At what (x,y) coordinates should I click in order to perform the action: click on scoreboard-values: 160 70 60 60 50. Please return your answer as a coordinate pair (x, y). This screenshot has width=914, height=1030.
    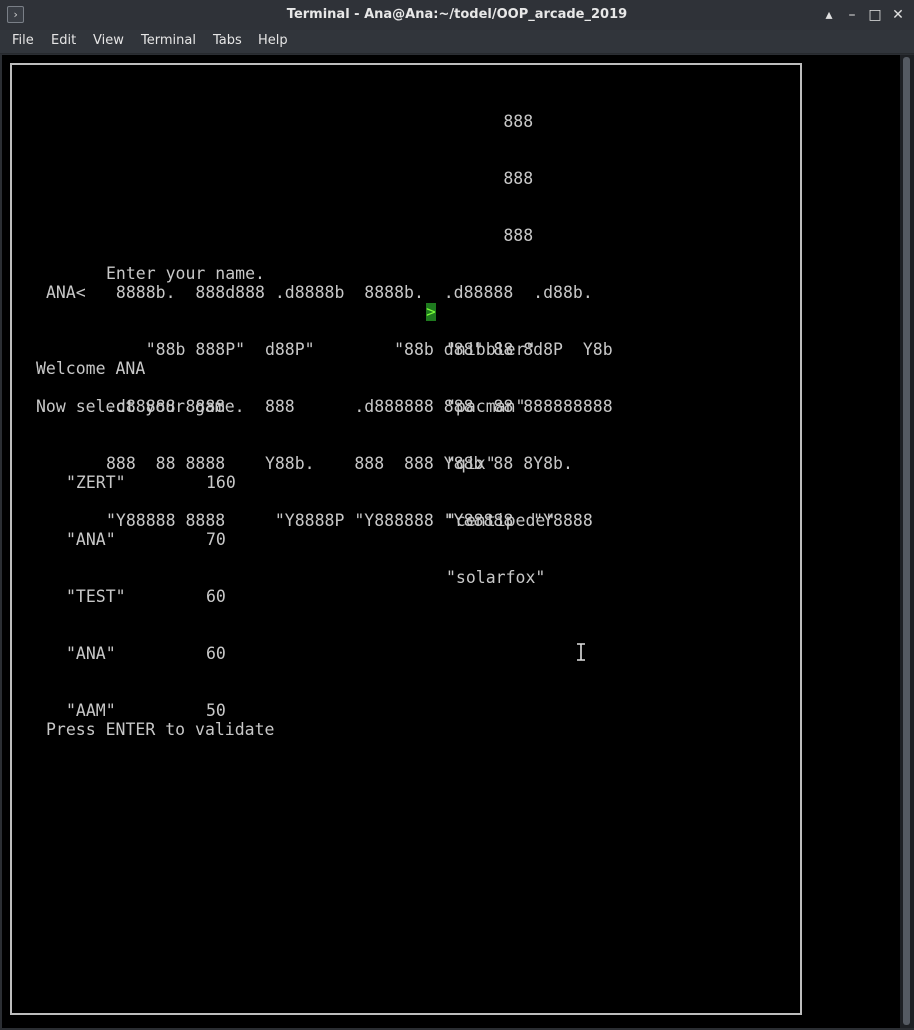
    Looking at the image, I should click on (221, 587).